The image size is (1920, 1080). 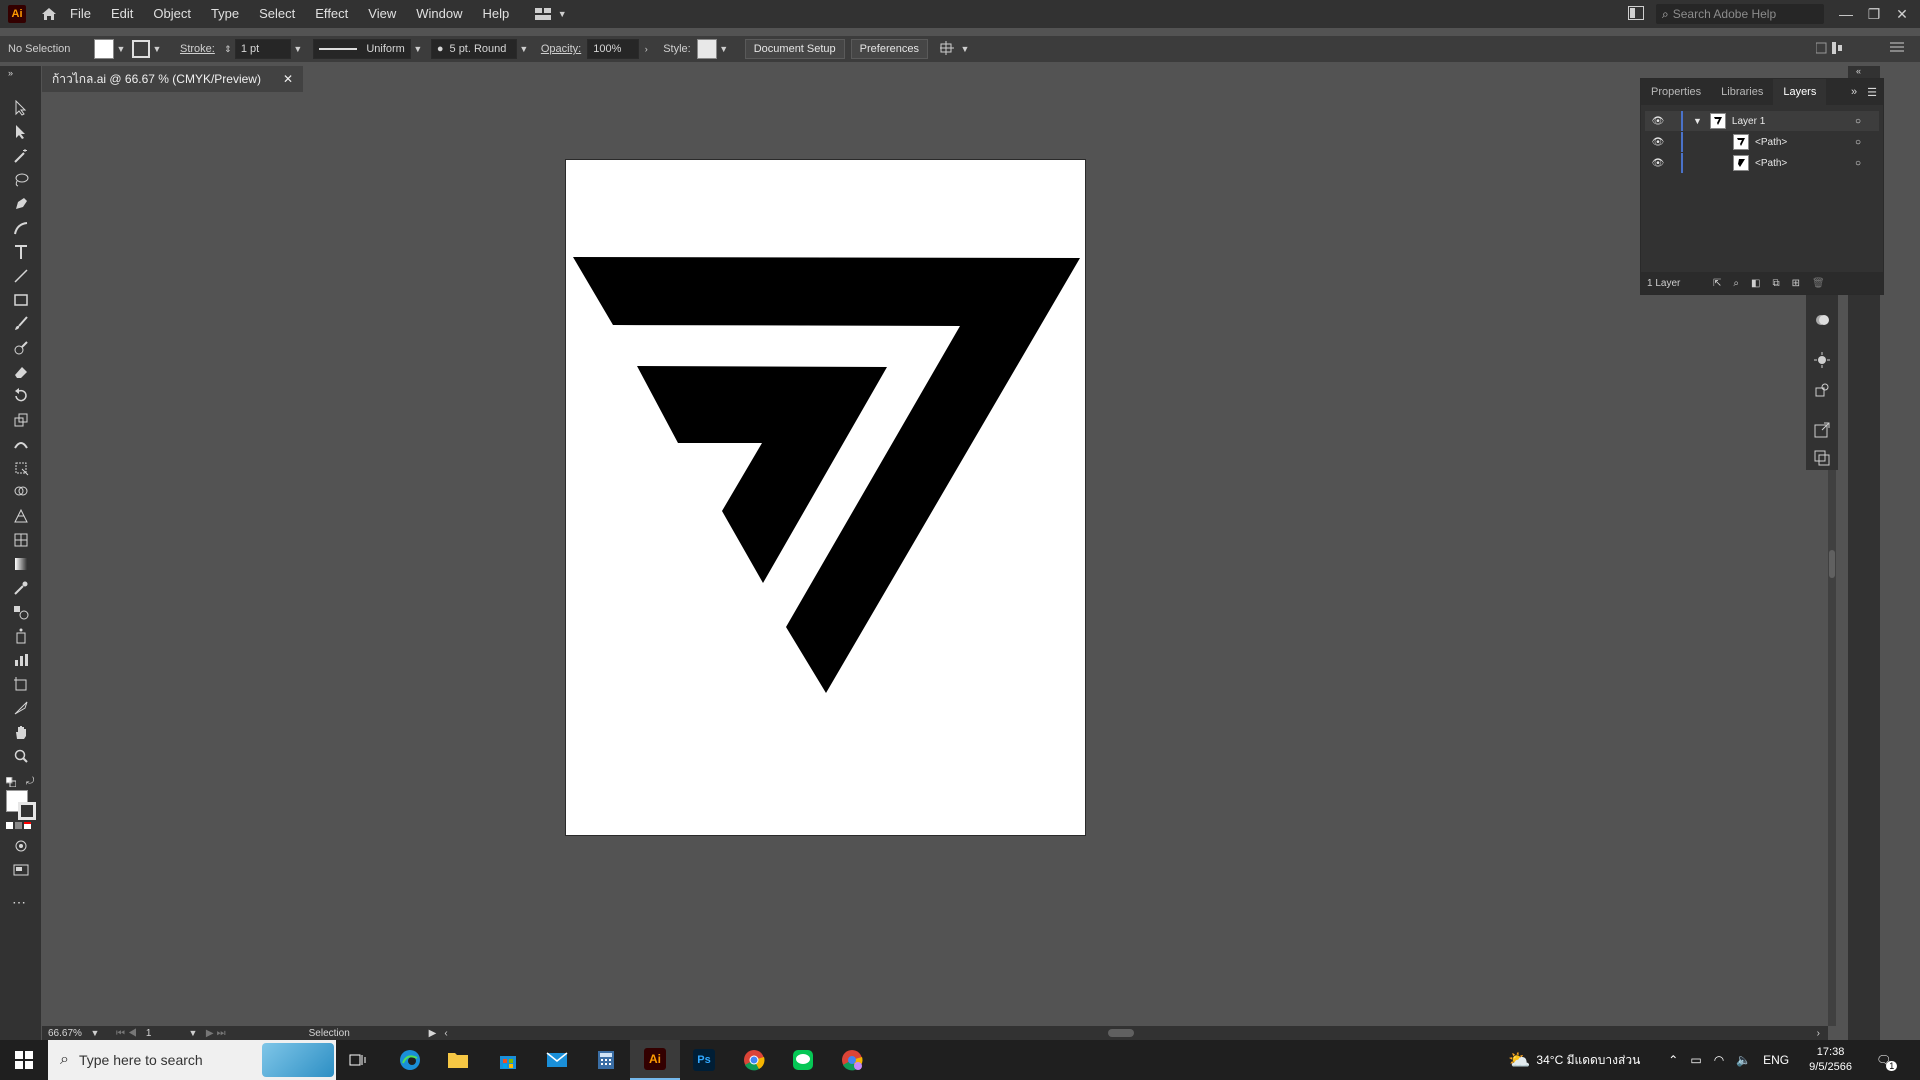 I want to click on edit-toolbar-icon: ⋯, so click(x=19, y=902).